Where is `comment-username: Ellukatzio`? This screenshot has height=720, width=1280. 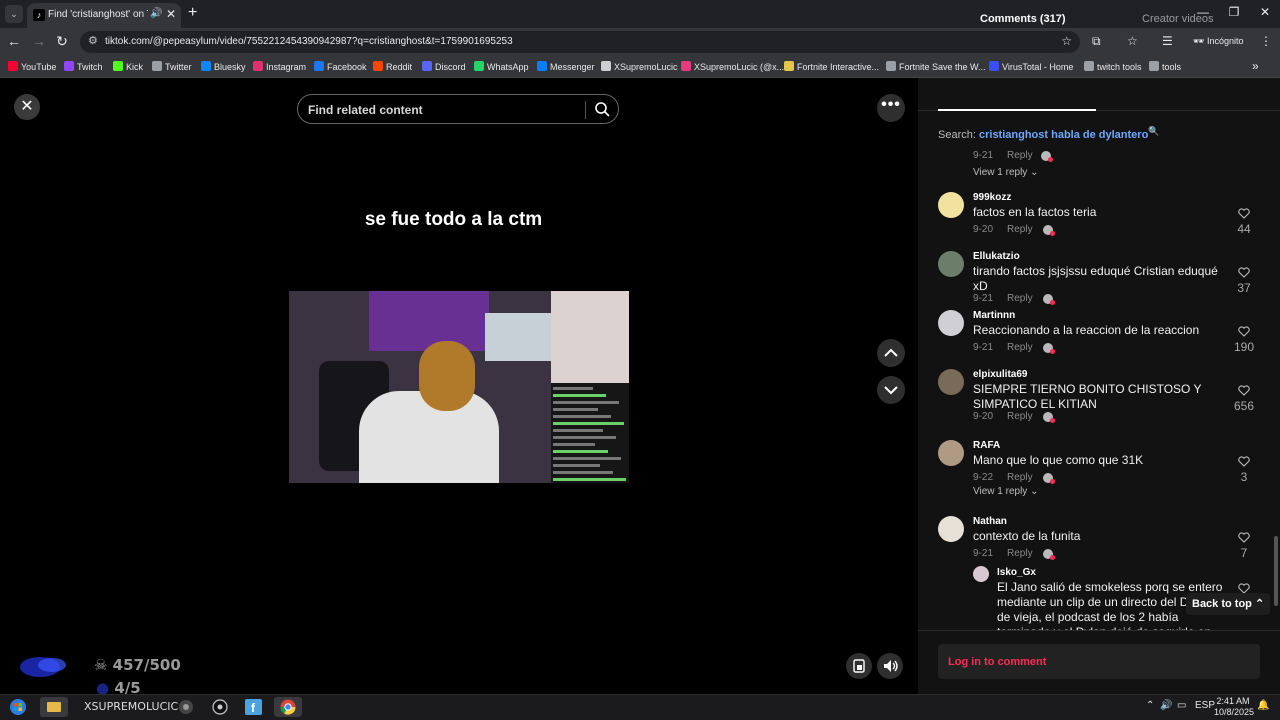
comment-username: Ellukatzio is located at coordinates (996, 256).